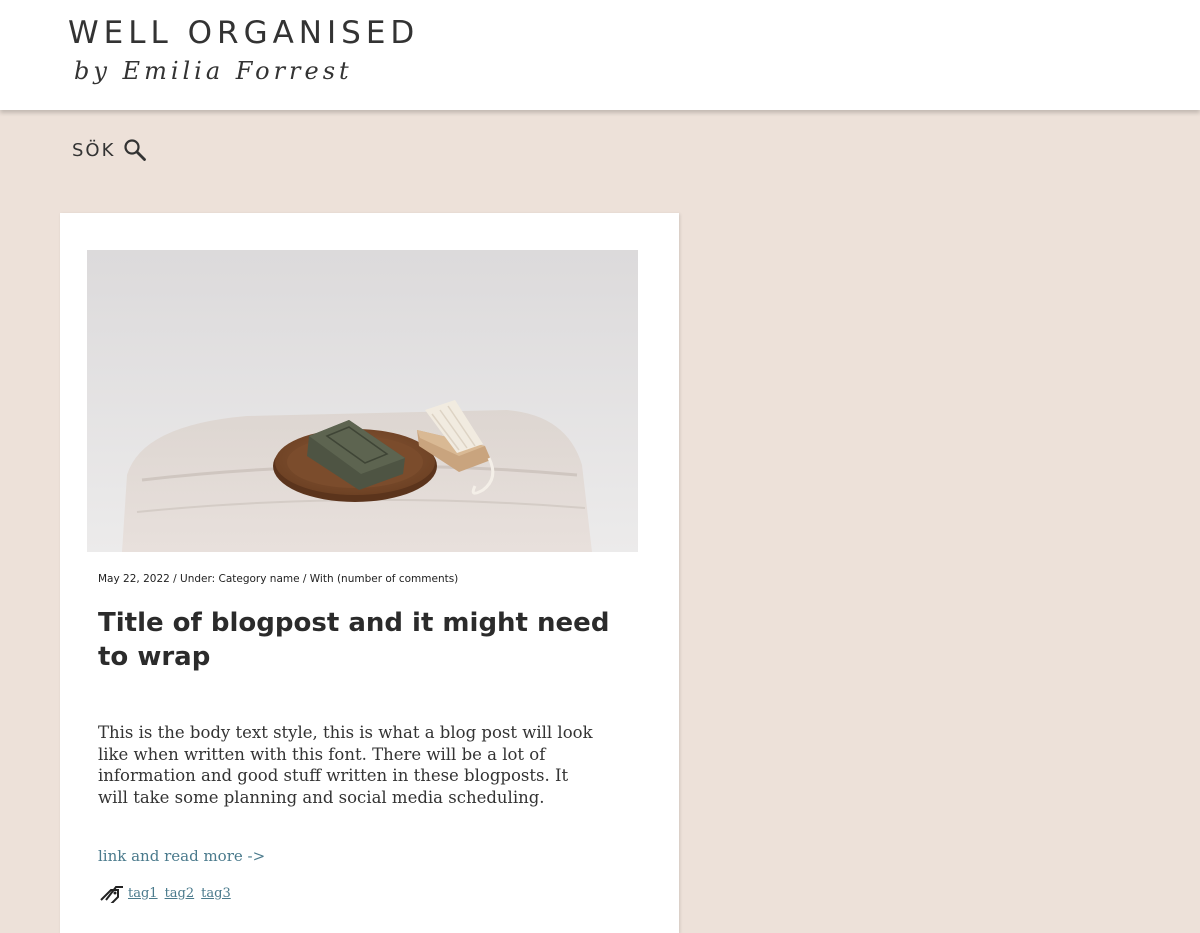  I want to click on site-header: WELL ORGANISED by Emilia Forrest, so click(600, 55).